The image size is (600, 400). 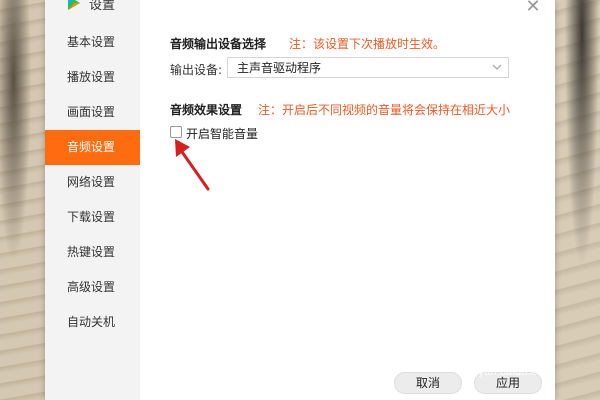 I want to click on audio-effects-title: 音频效果设置, so click(x=206, y=110).